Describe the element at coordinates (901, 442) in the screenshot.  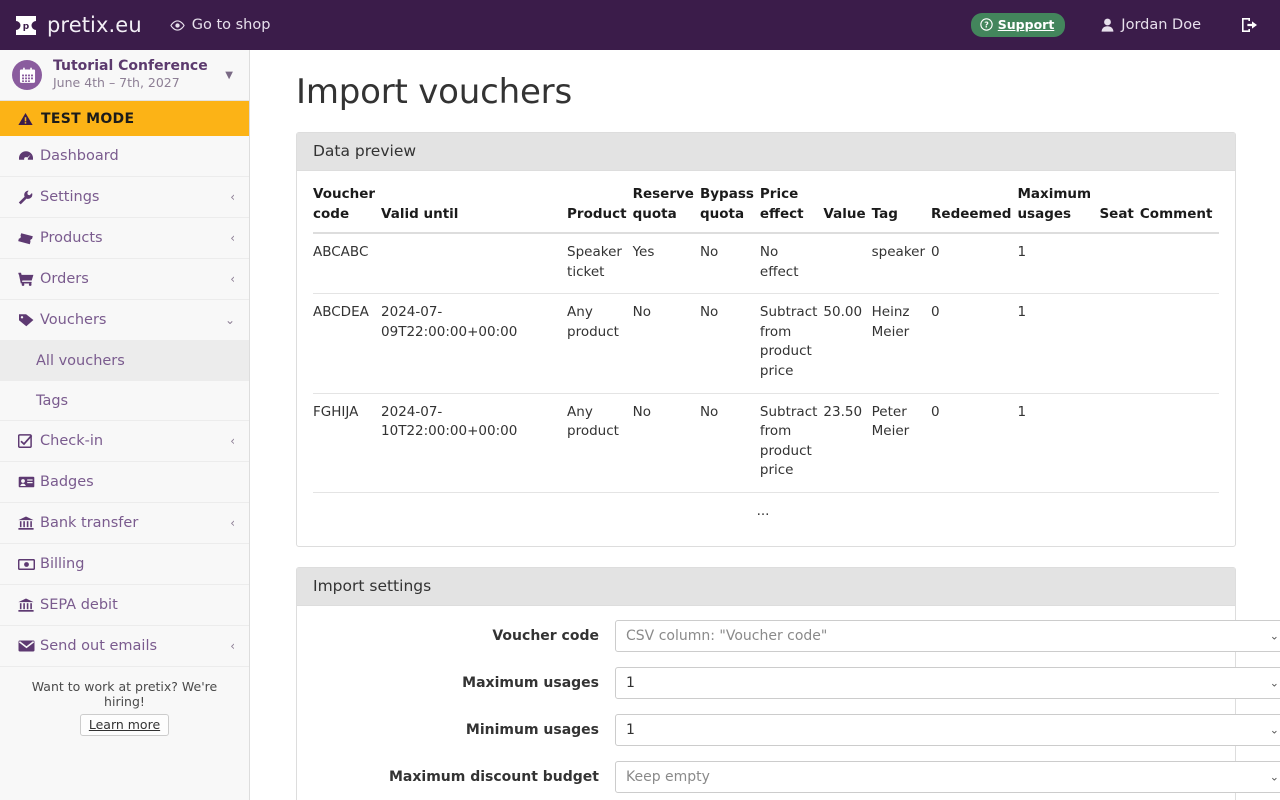
I see `cell-tag: Peter Meier` at that location.